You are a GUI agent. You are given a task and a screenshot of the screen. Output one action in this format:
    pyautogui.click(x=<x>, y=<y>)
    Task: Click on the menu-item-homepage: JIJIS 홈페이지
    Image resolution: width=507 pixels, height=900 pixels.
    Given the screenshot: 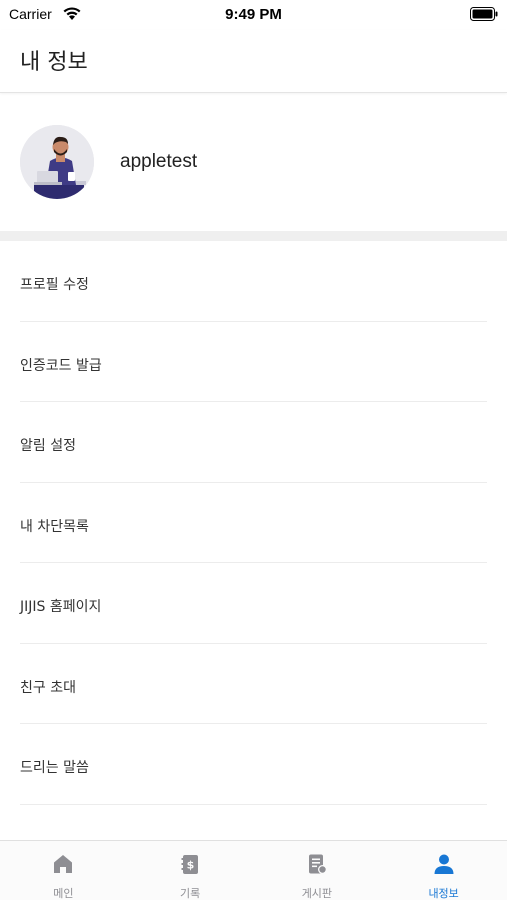 What is the action you would take?
    pyautogui.click(x=253, y=603)
    